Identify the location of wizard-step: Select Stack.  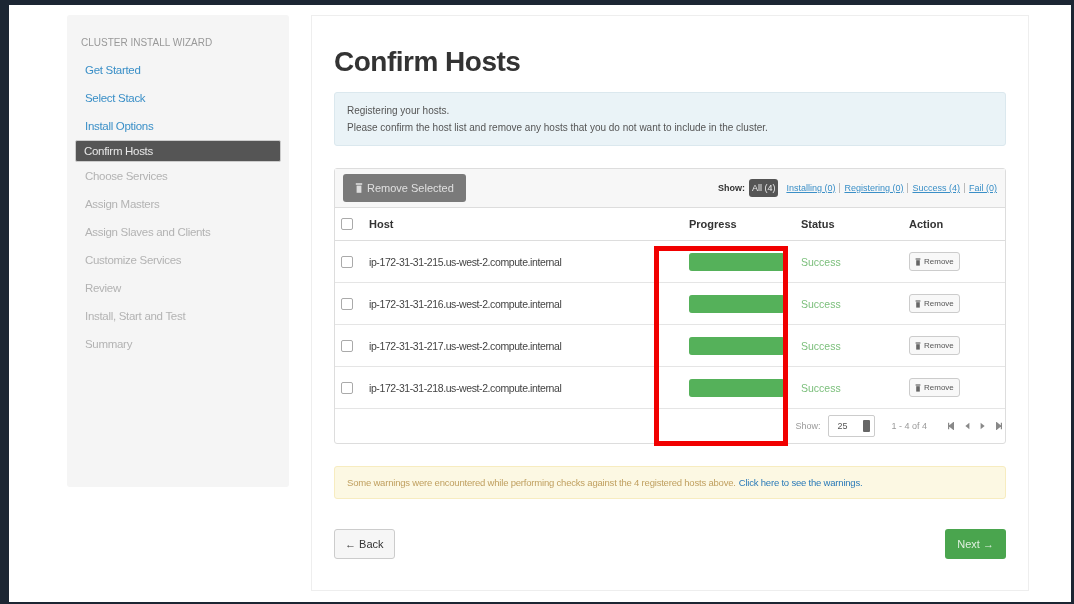
(178, 98).